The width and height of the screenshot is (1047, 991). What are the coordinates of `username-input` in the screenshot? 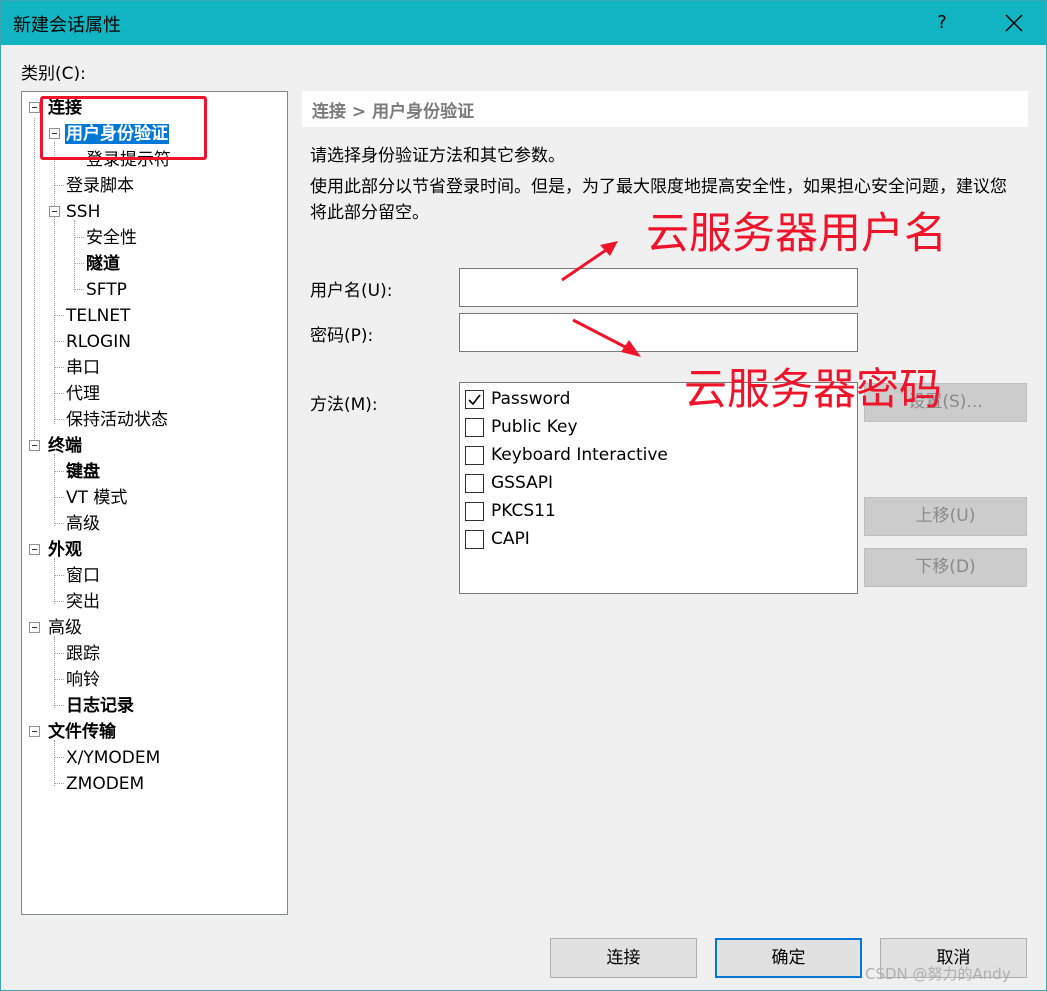 It's located at (658, 287).